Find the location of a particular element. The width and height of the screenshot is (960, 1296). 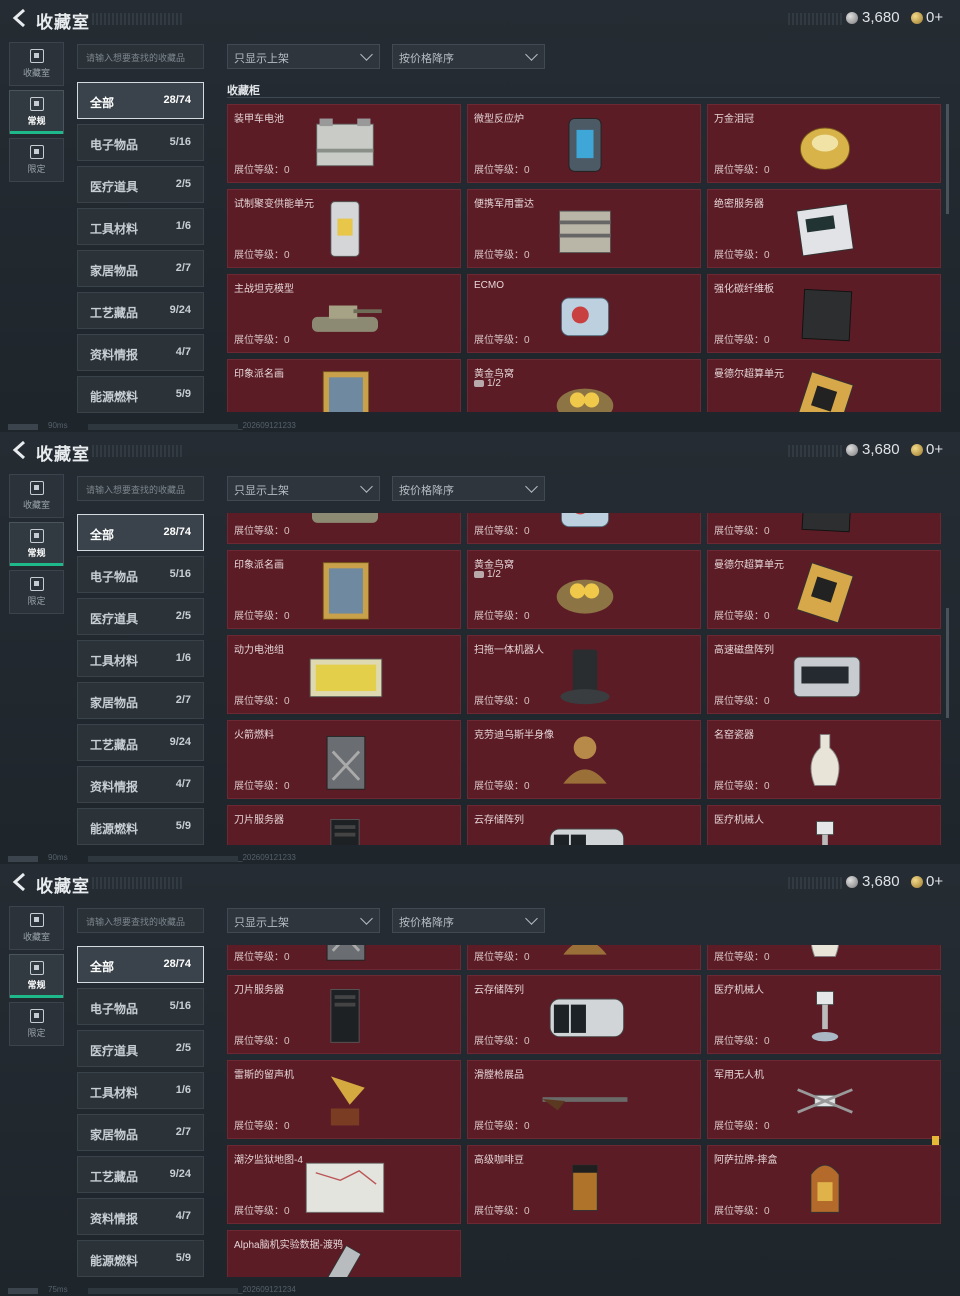

collection-card: 强化碳纤维板 展位等级：0 is located at coordinates (824, 313).